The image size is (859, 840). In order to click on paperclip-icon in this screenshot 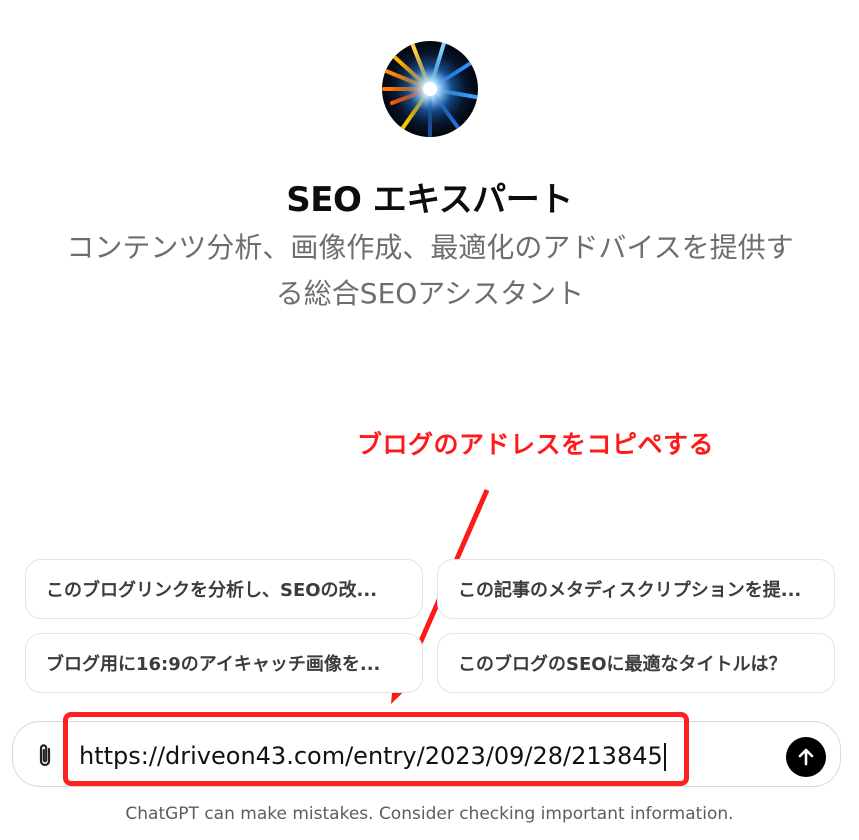, I will do `click(45, 755)`.